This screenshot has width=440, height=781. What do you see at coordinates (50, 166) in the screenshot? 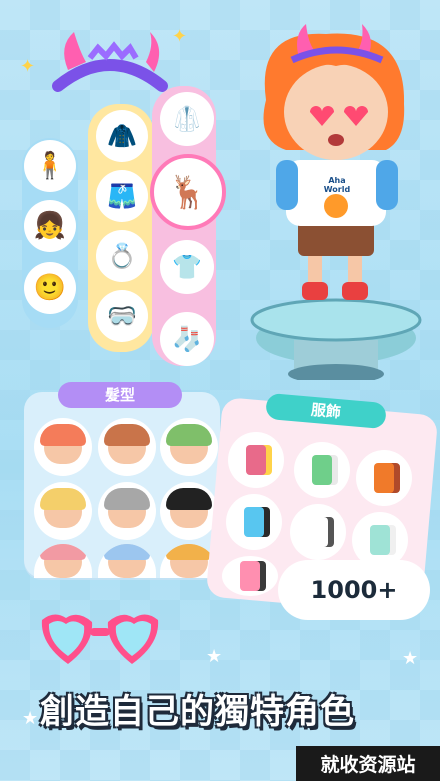
I see `body-option: 🧍` at bounding box center [50, 166].